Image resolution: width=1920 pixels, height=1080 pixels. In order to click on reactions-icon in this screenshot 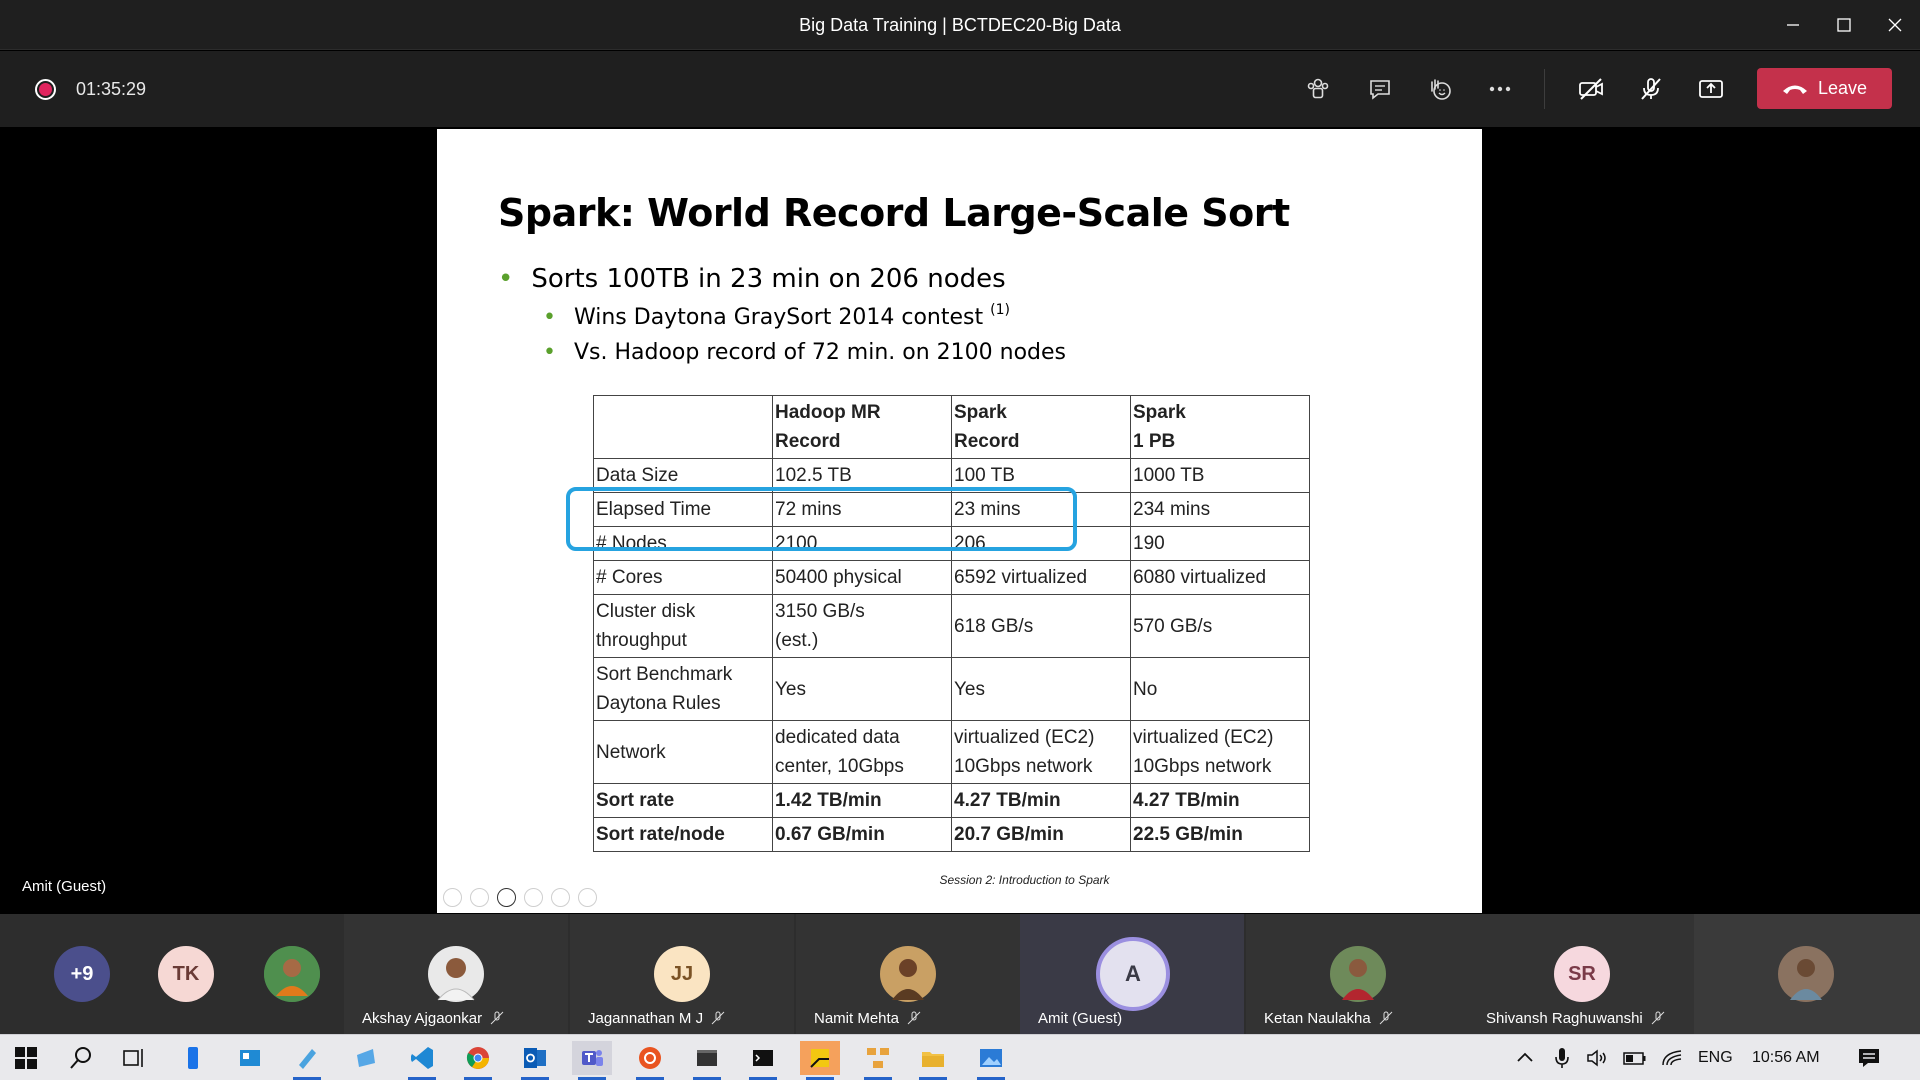, I will do `click(1441, 89)`.